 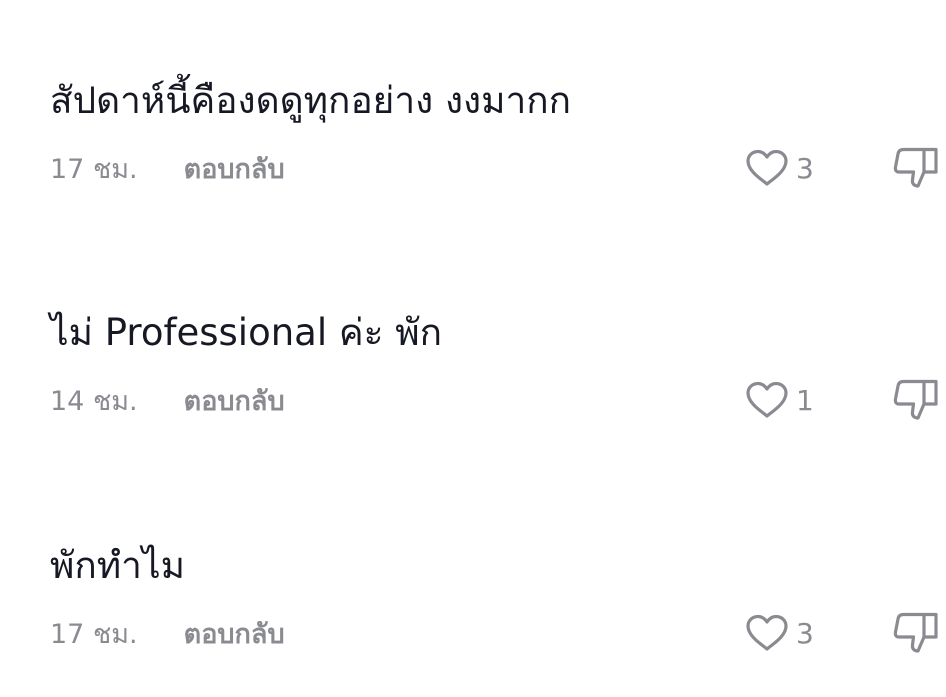 What do you see at coordinates (94, 401) in the screenshot?
I see `comment-timestamp: 14 ชม.` at bounding box center [94, 401].